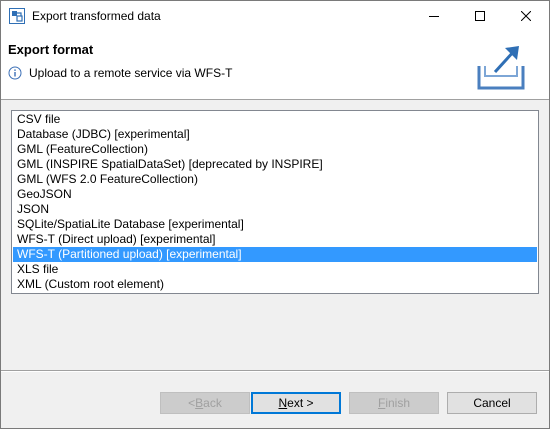 The height and width of the screenshot is (429, 550). I want to click on back-button-prefix: <, so click(192, 403).